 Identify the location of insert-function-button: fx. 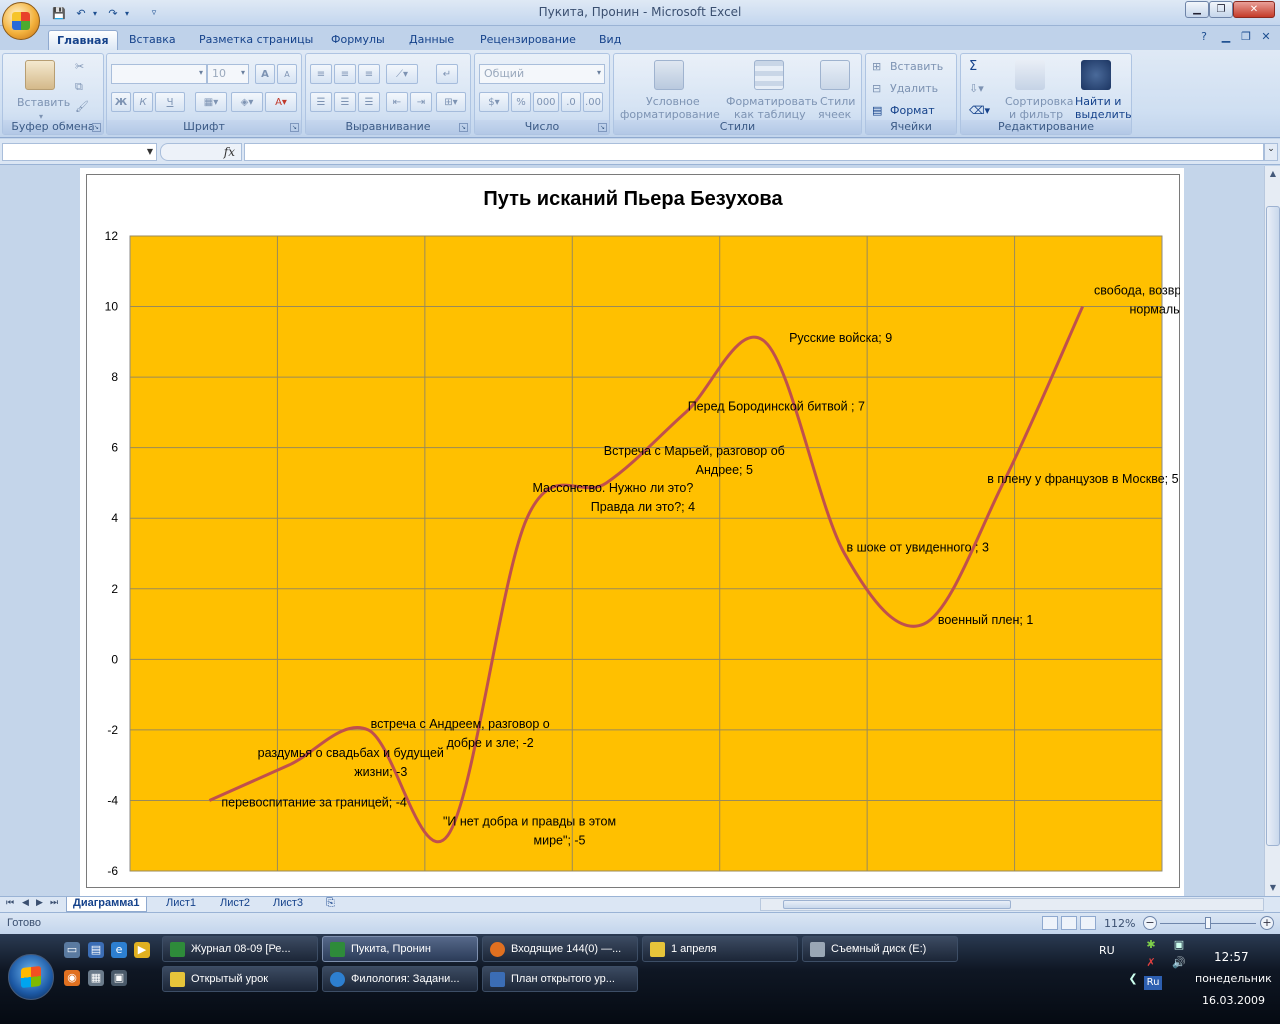
(229, 152).